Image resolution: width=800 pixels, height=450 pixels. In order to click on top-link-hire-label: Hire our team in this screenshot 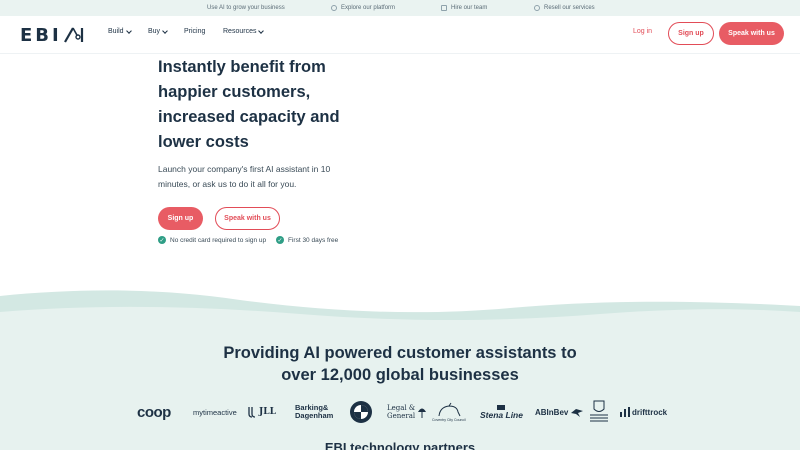, I will do `click(469, 8)`.